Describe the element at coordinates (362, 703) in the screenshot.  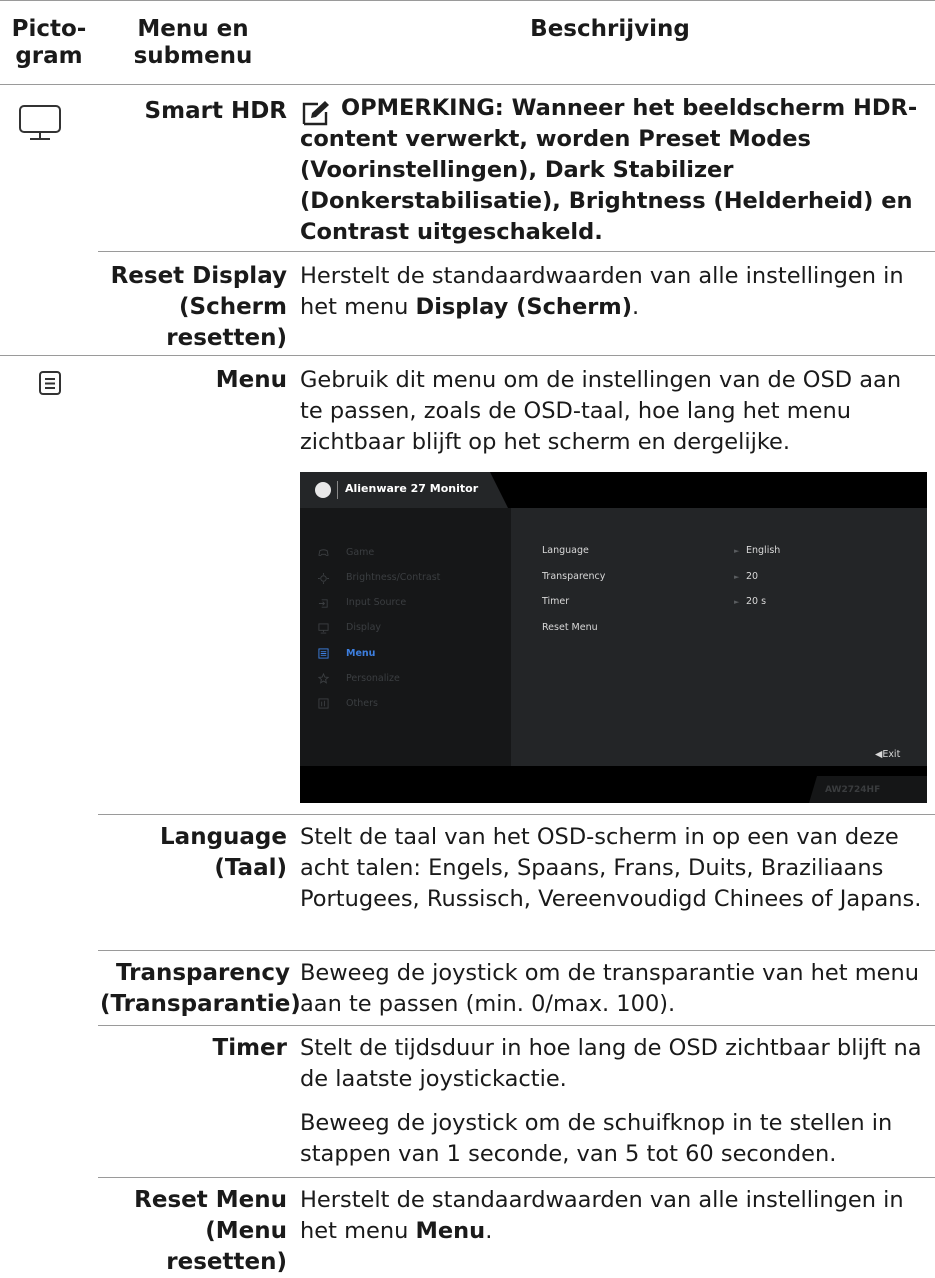
I see `osd-nav-others: Others` at that location.